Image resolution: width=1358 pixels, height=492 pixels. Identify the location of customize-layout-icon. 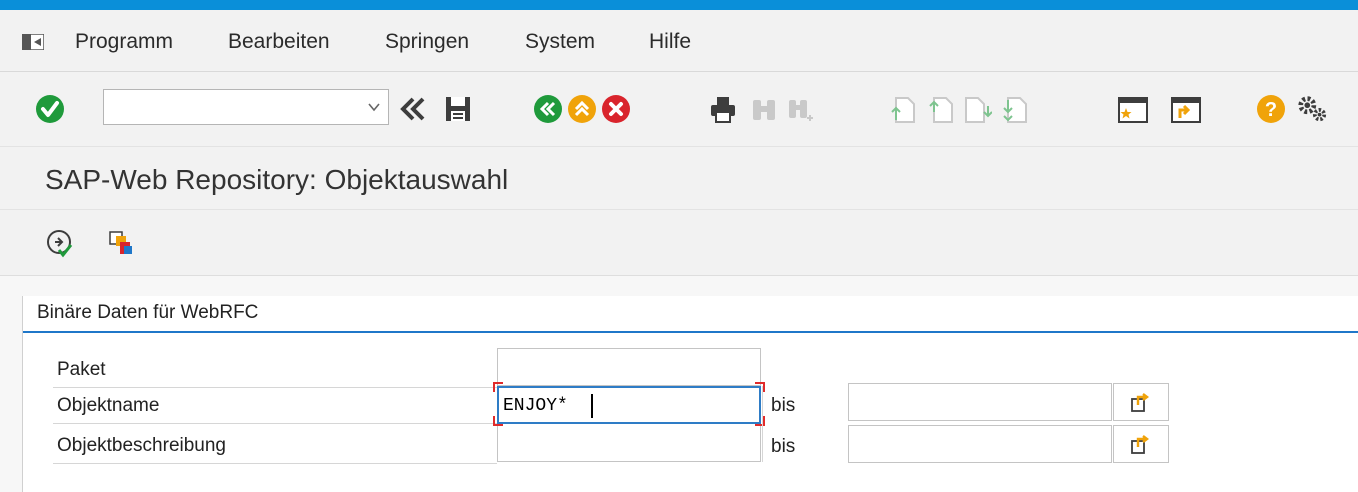
(1312, 109).